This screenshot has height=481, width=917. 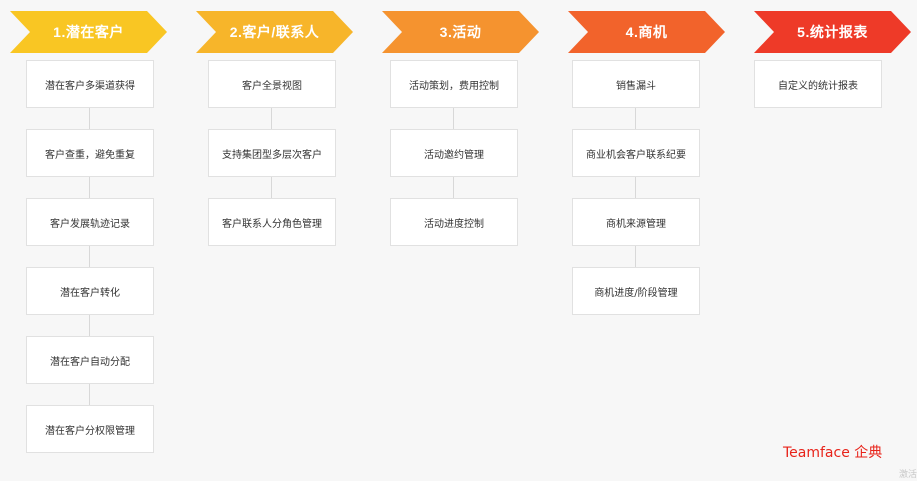 I want to click on step-box: 商机来源管理, so click(x=636, y=222).